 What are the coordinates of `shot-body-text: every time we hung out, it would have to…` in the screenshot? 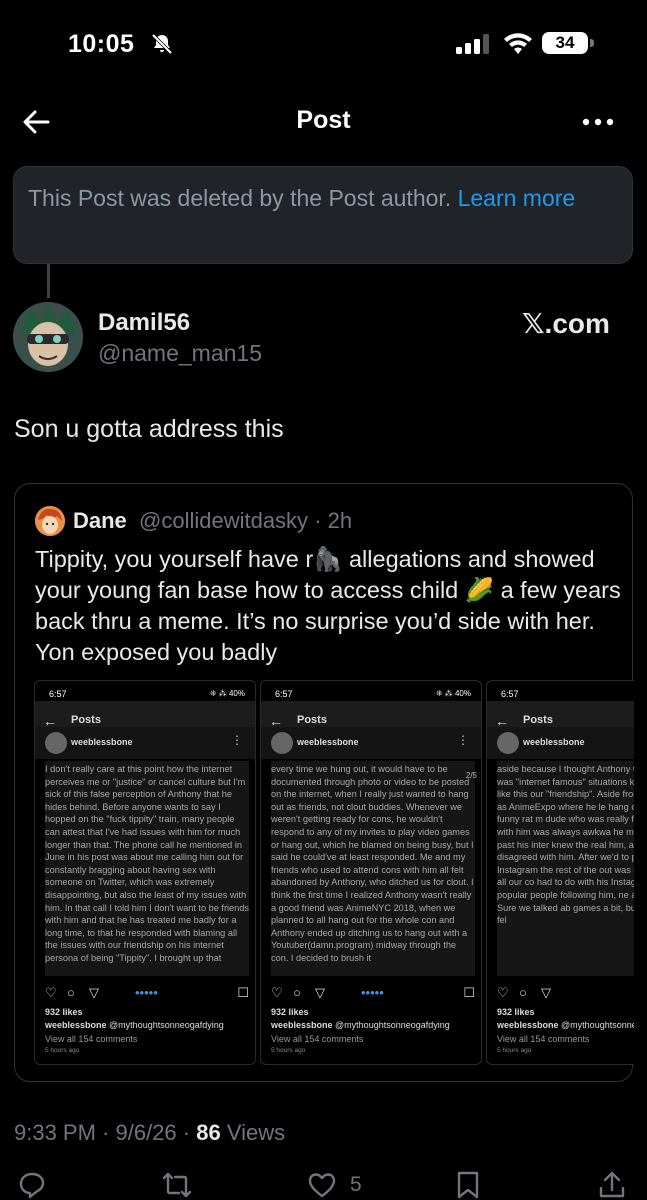 It's located at (373, 868).